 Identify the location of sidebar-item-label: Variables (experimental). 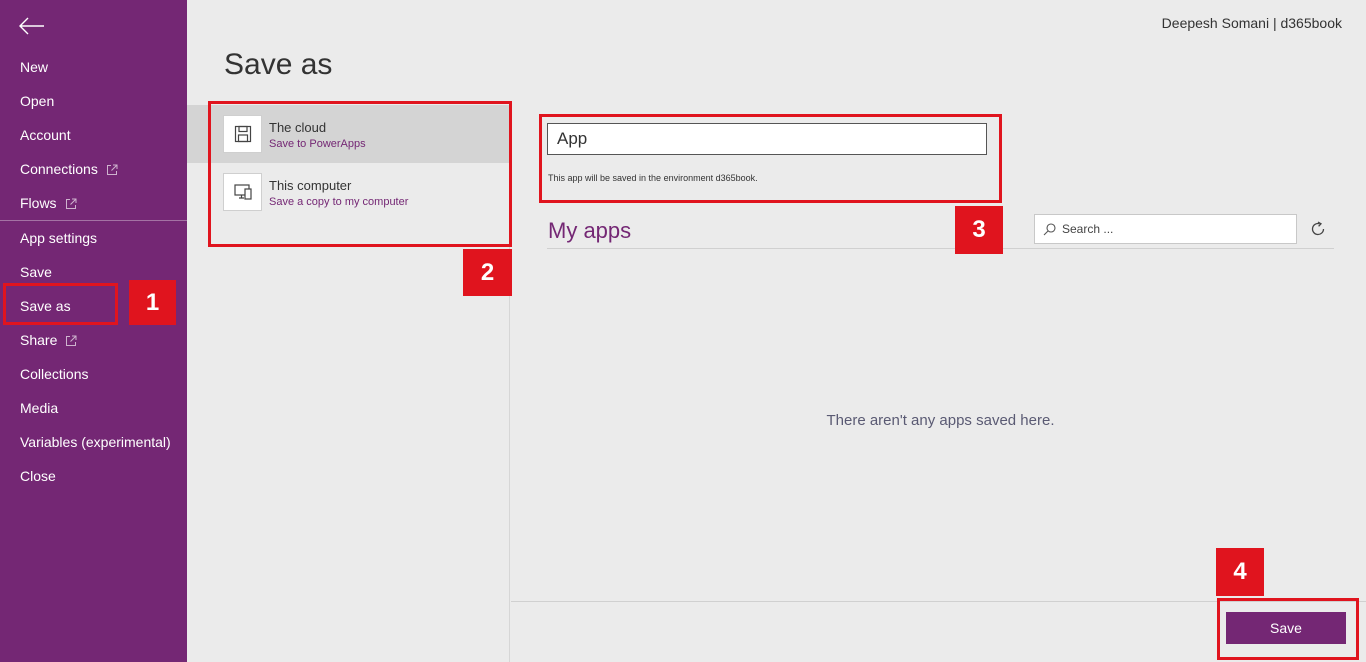
(95, 442).